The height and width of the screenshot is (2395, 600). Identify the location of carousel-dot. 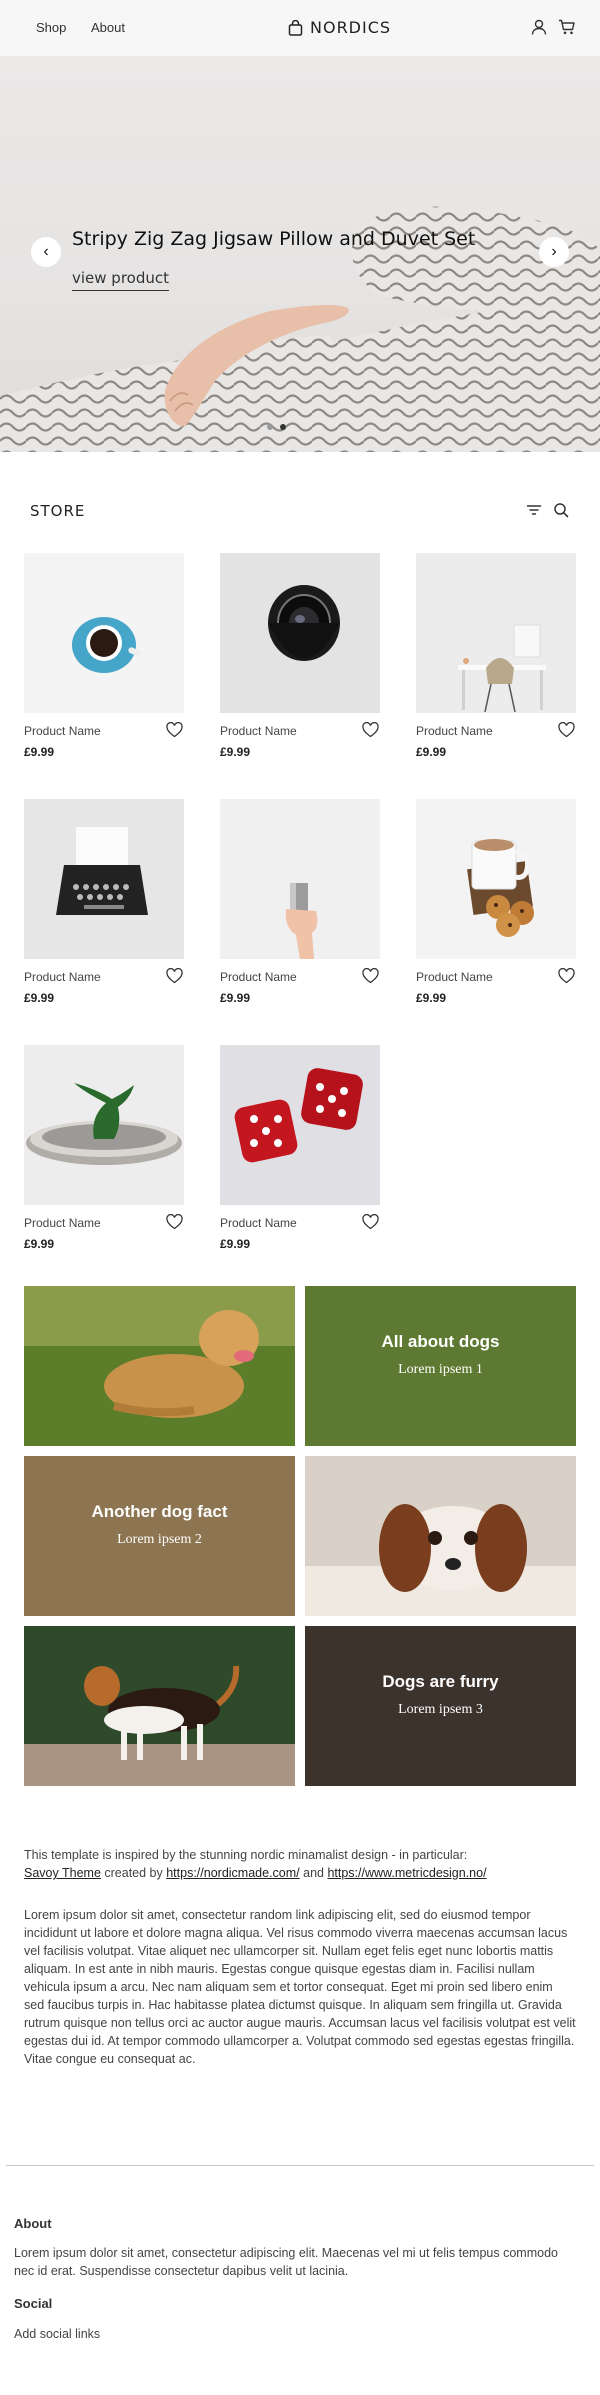
(270, 427).